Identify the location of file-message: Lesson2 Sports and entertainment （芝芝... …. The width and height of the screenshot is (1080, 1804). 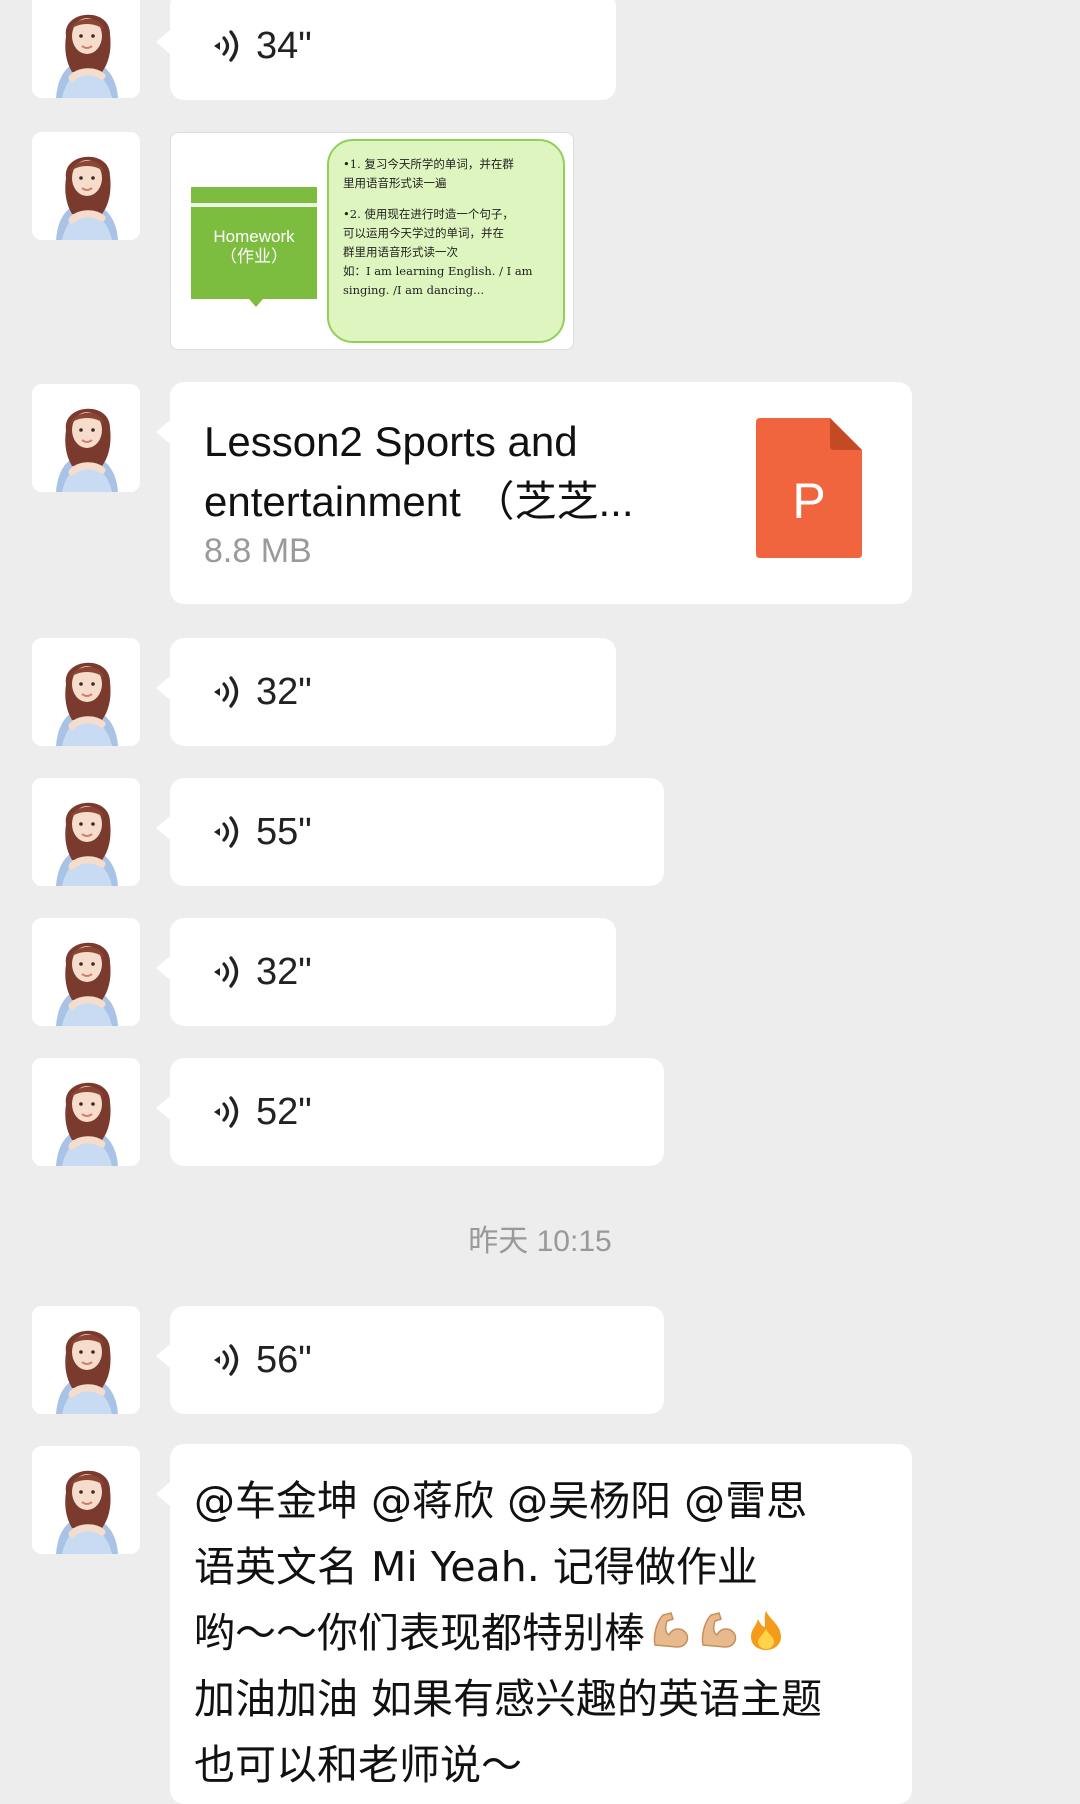
(534, 493).